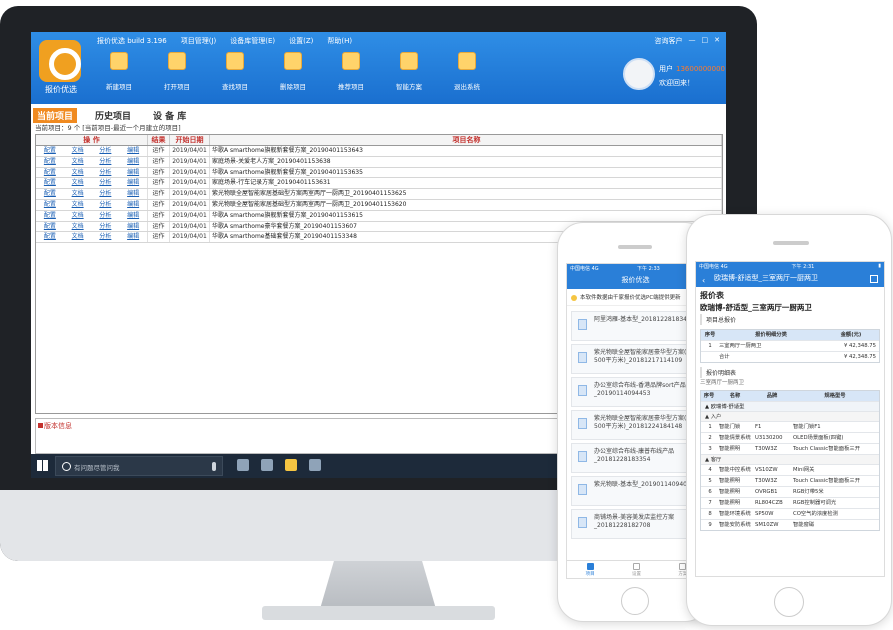  I want to click on menu-device: 设备库管理(E), so click(252, 43).